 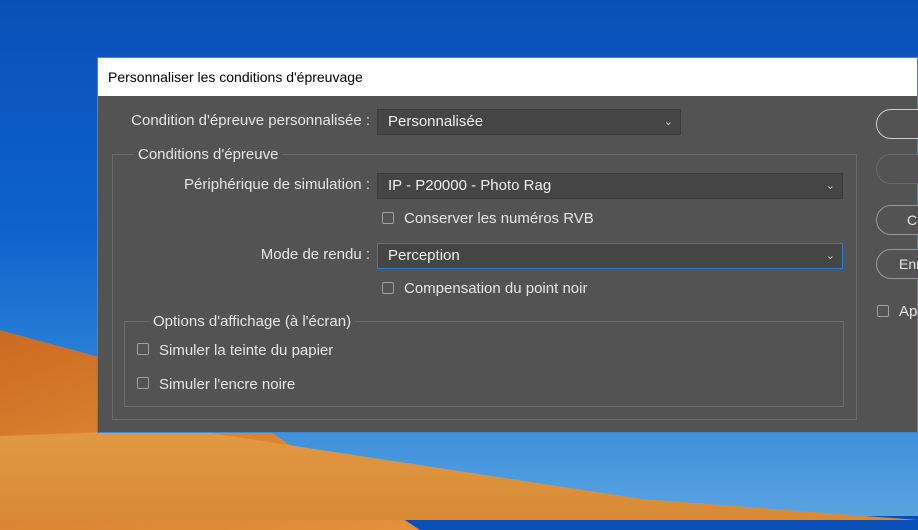 What do you see at coordinates (484, 364) in the screenshot?
I see `display-options-group` at bounding box center [484, 364].